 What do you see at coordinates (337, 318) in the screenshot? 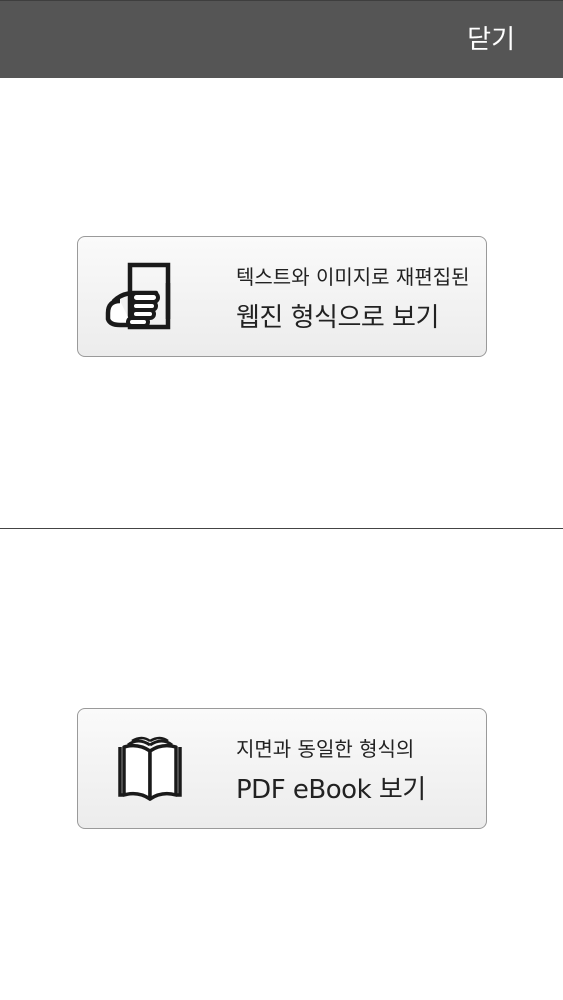
I see `webzine-title: 웹진 형식으로 보기` at bounding box center [337, 318].